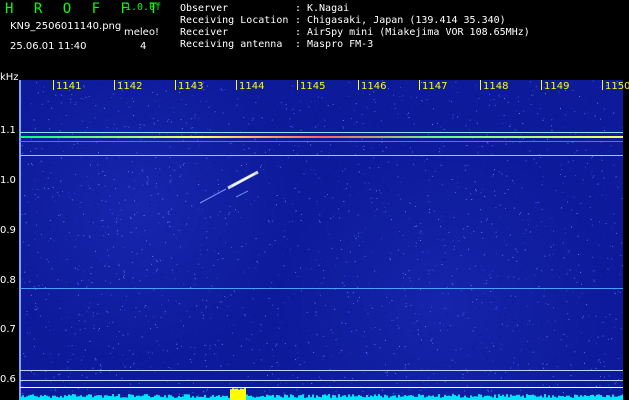 The width and height of the screenshot is (629, 400). I want to click on meleo-label: meleo!, so click(141, 32).